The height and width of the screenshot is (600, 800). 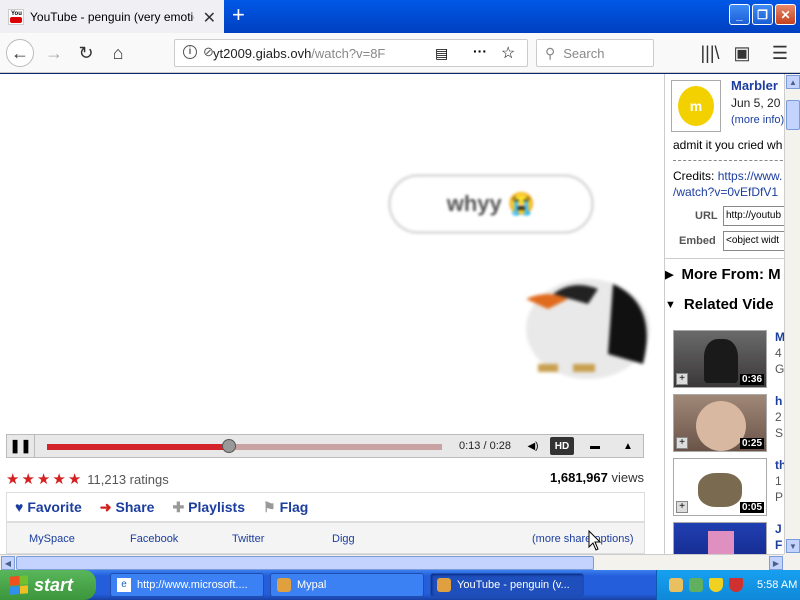 I want to click on search-icon: ⚲, so click(x=550, y=52).